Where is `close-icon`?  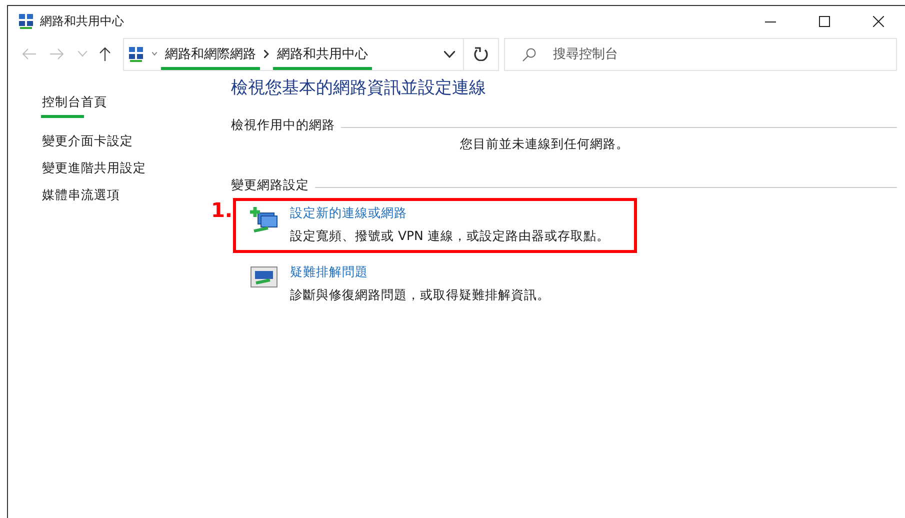 close-icon is located at coordinates (878, 21).